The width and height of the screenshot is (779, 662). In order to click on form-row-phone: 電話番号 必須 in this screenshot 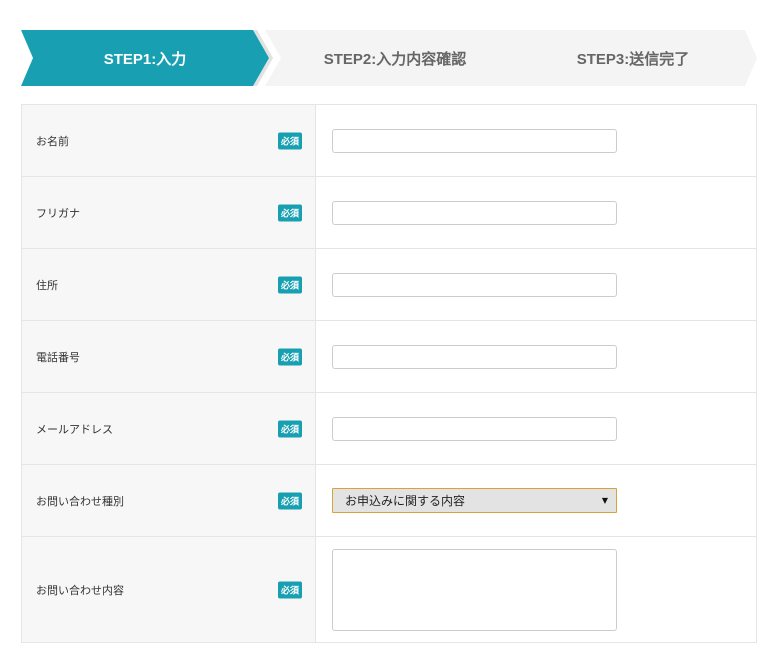, I will do `click(389, 356)`.